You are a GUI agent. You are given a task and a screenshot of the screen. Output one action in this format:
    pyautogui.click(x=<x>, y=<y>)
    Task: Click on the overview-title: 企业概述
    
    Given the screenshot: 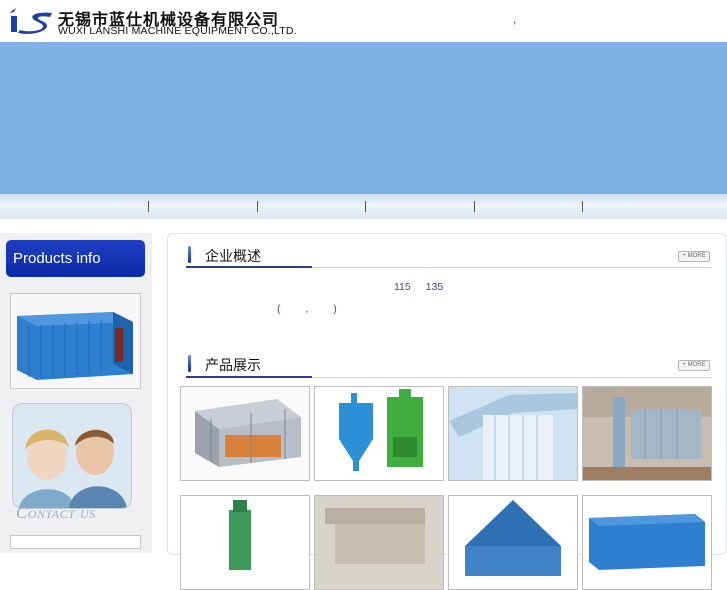 What is the action you would take?
    pyautogui.click(x=233, y=256)
    